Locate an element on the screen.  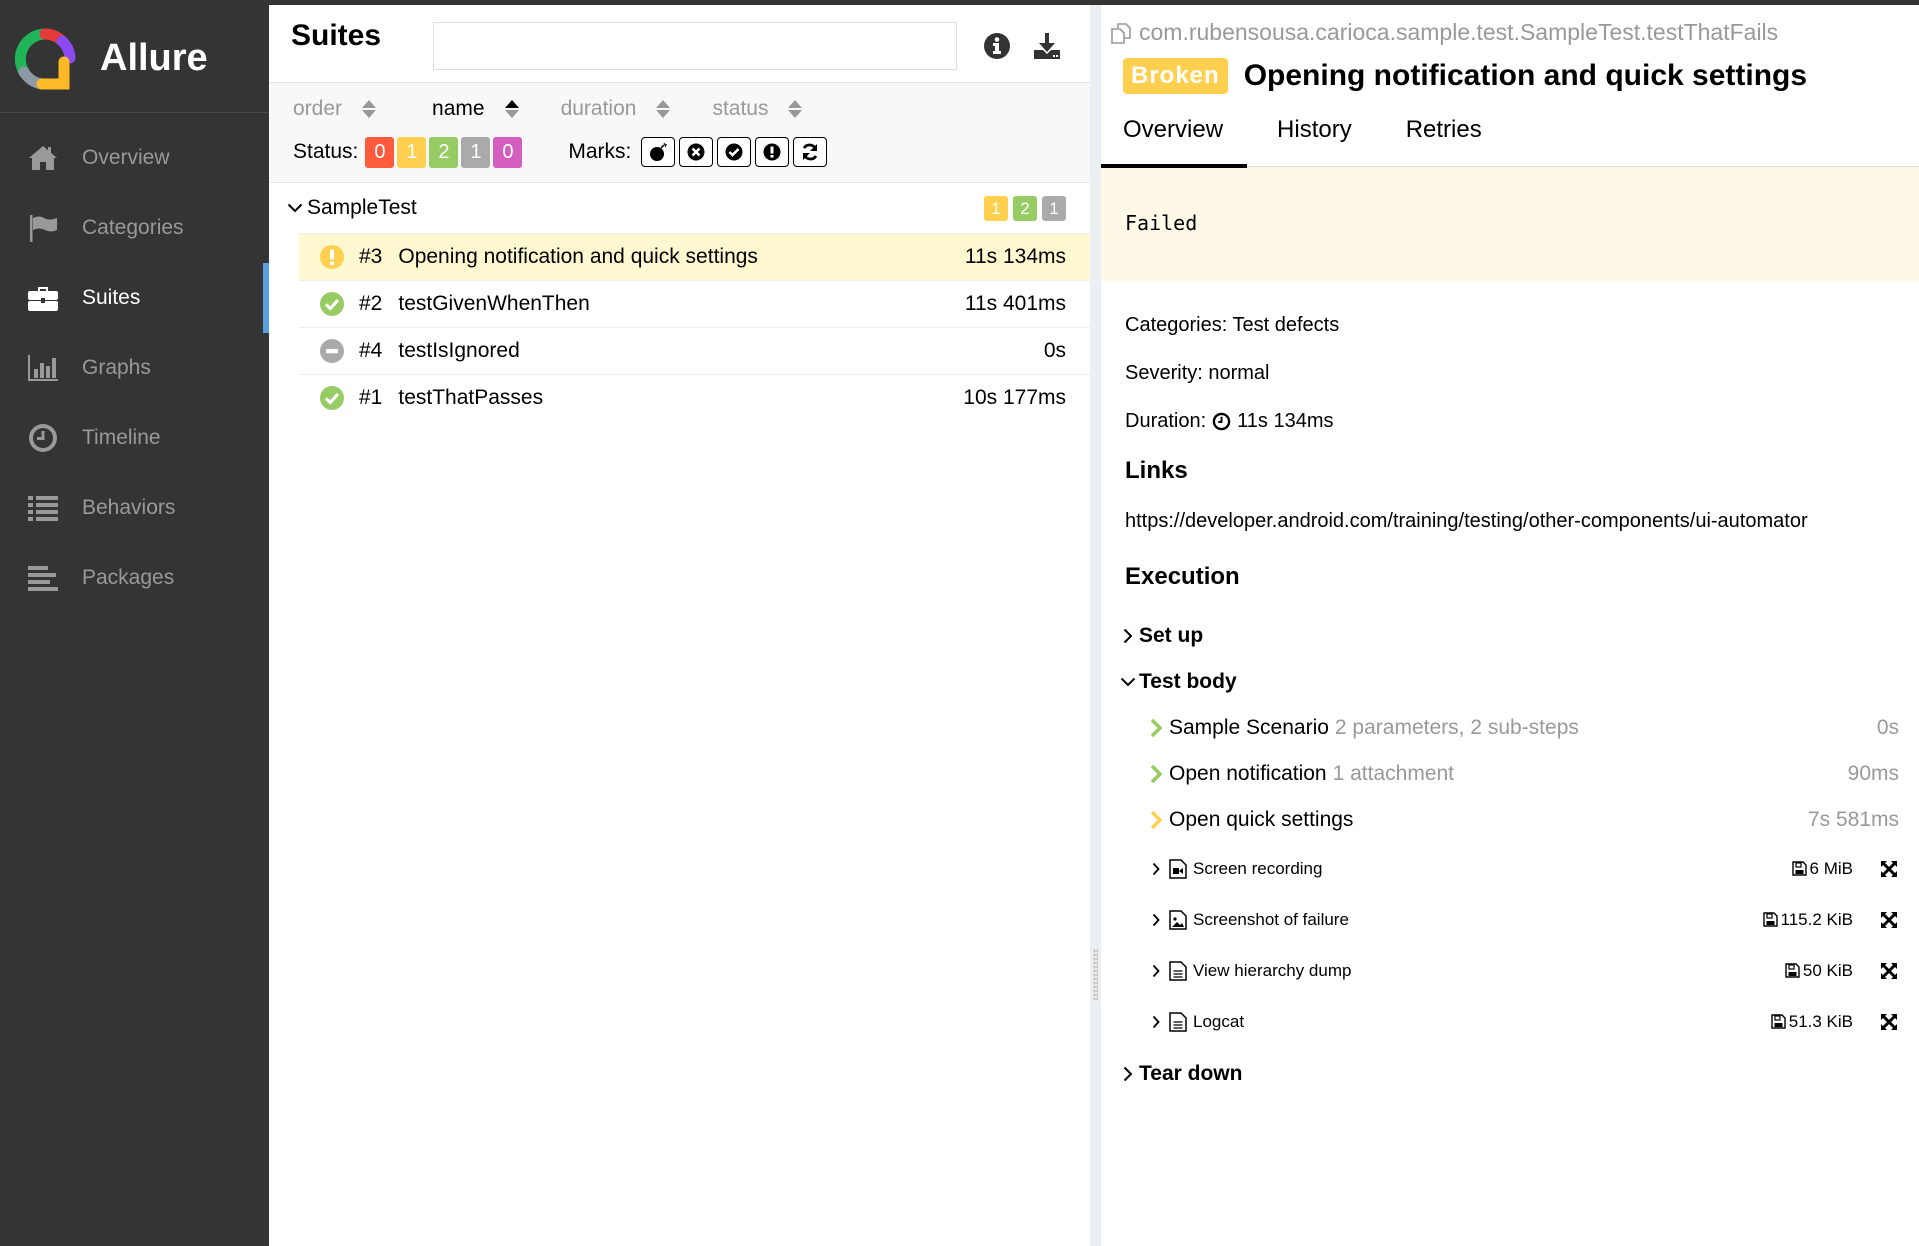
tab-retries: Retries is located at coordinates (1444, 141).